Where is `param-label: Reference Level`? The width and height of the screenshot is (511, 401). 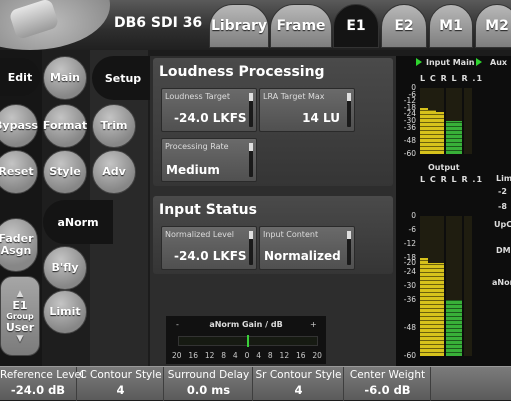
param-label: Reference Level is located at coordinates (42, 375).